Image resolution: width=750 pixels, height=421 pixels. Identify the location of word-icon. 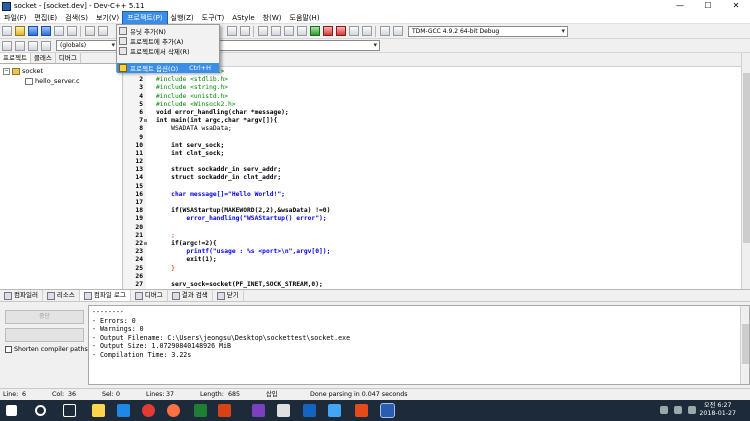
(309, 410).